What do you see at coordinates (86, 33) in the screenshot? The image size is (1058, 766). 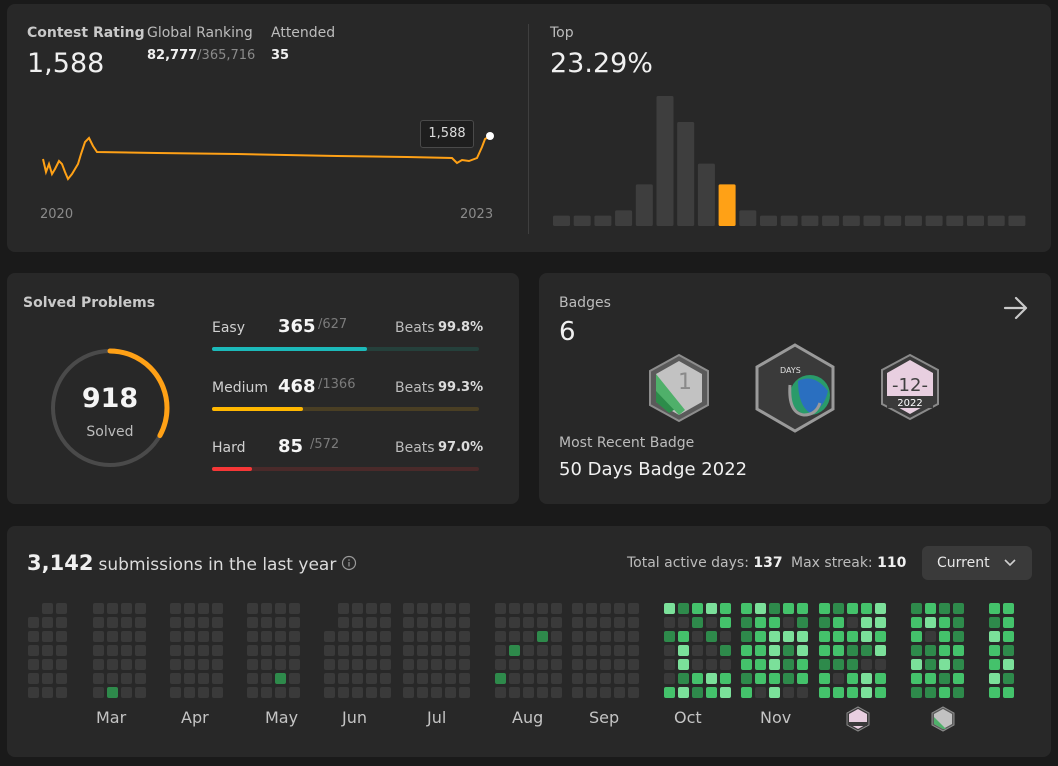 I see `contest-rating-label: Contest Rating` at bounding box center [86, 33].